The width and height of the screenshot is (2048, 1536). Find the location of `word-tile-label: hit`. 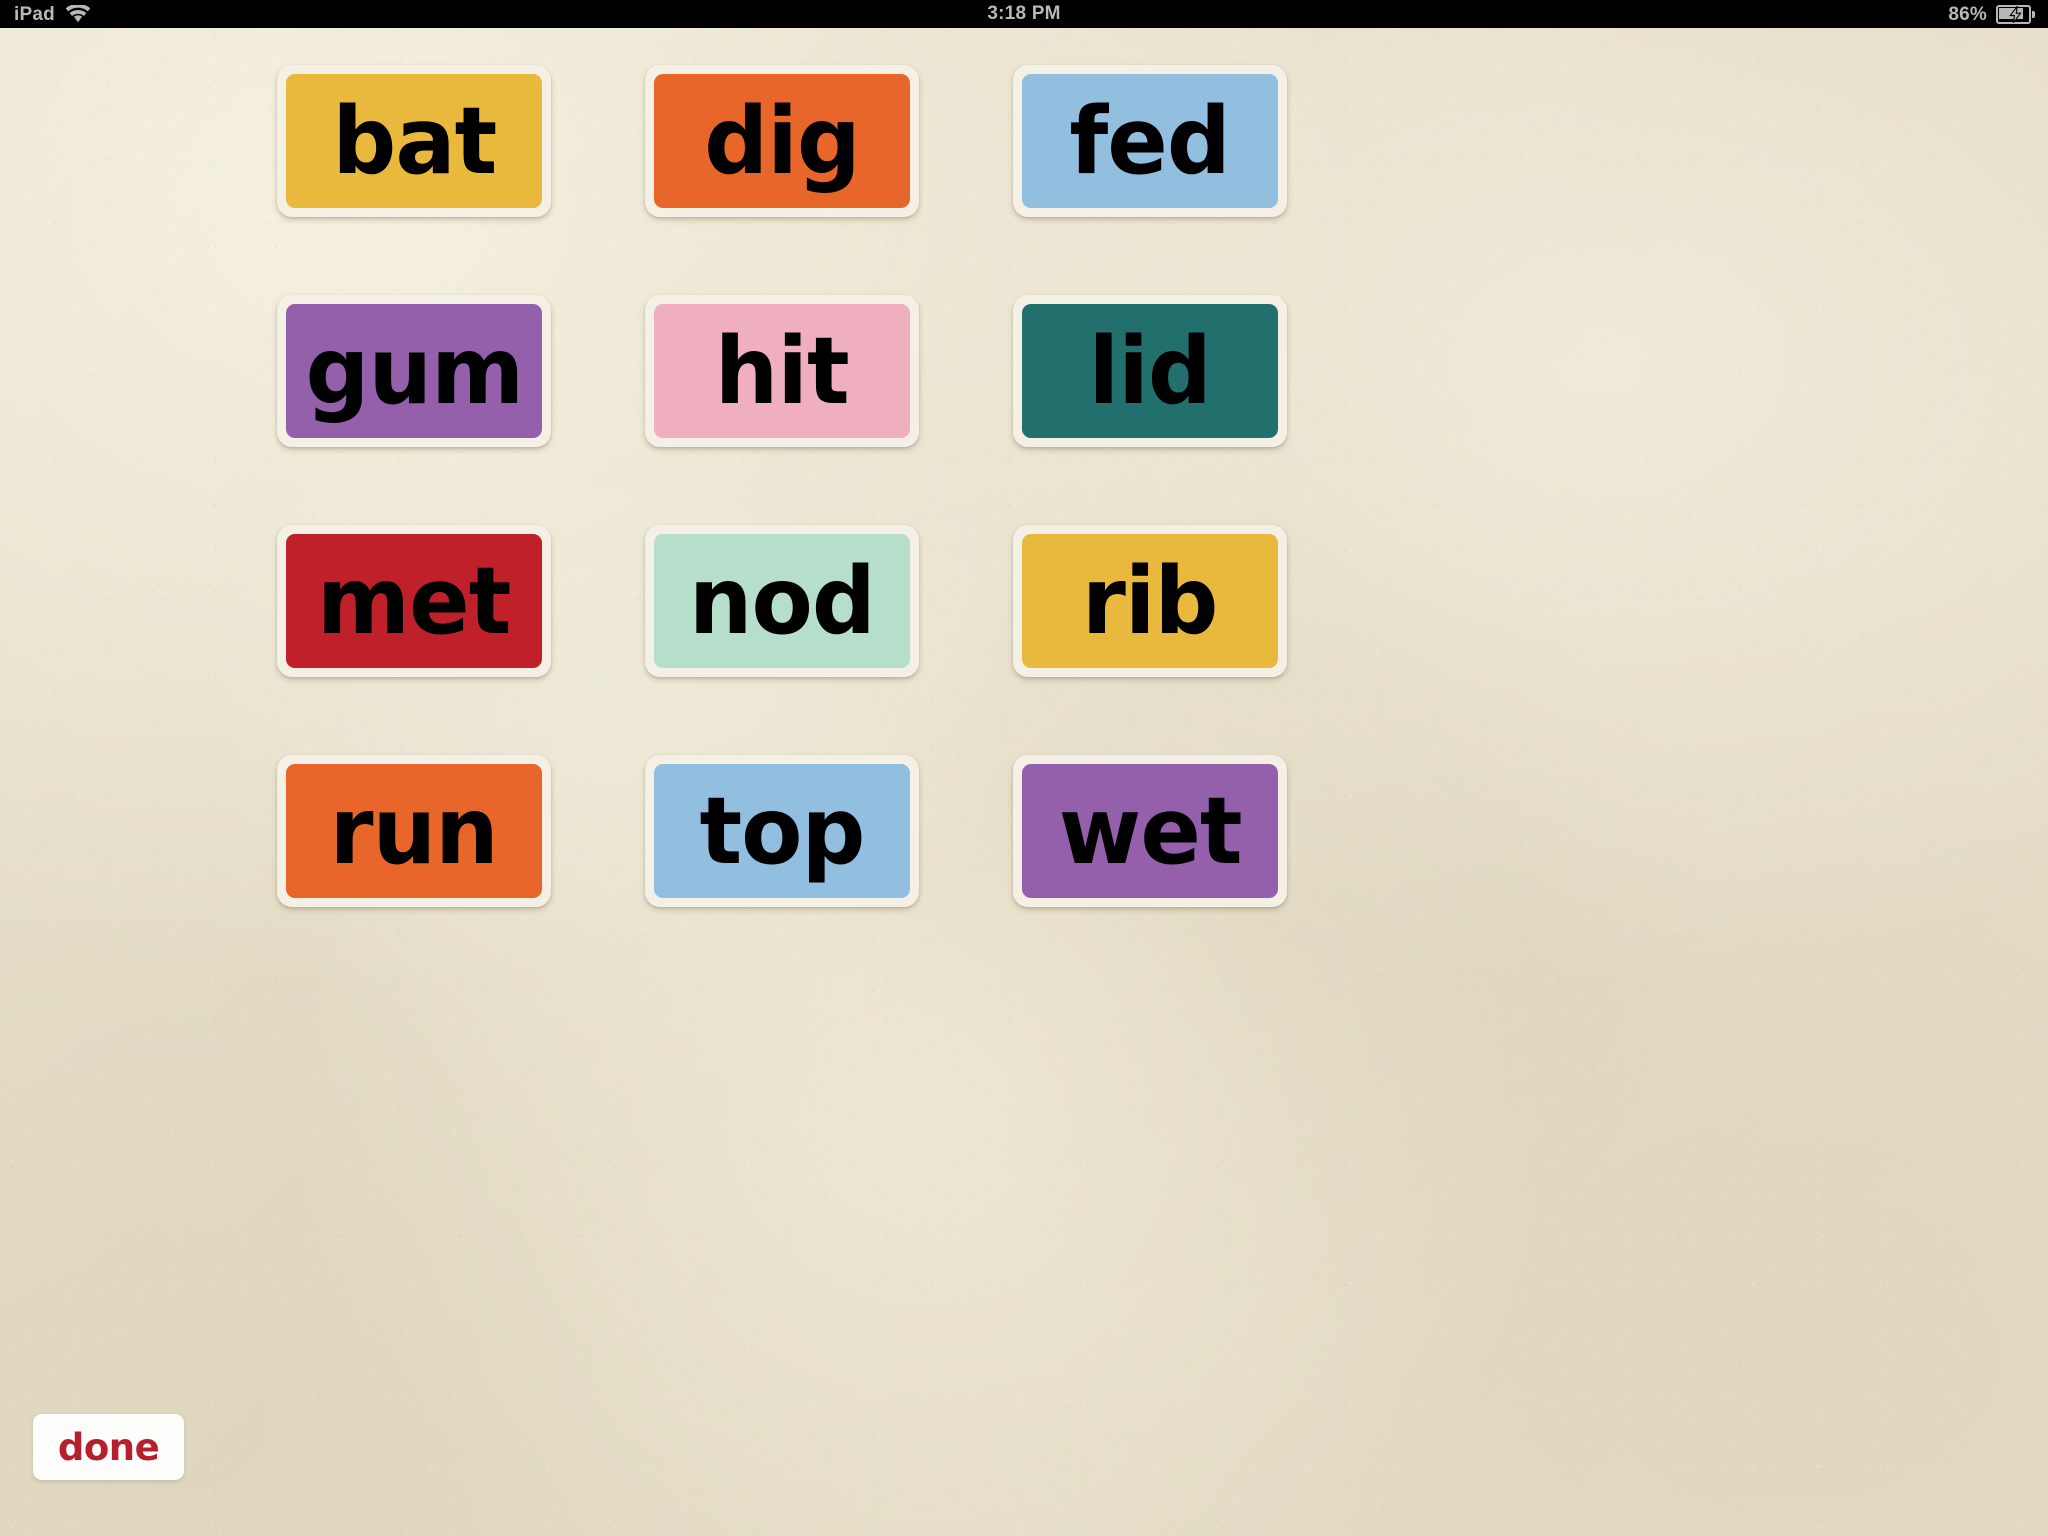

word-tile-label: hit is located at coordinates (782, 370).